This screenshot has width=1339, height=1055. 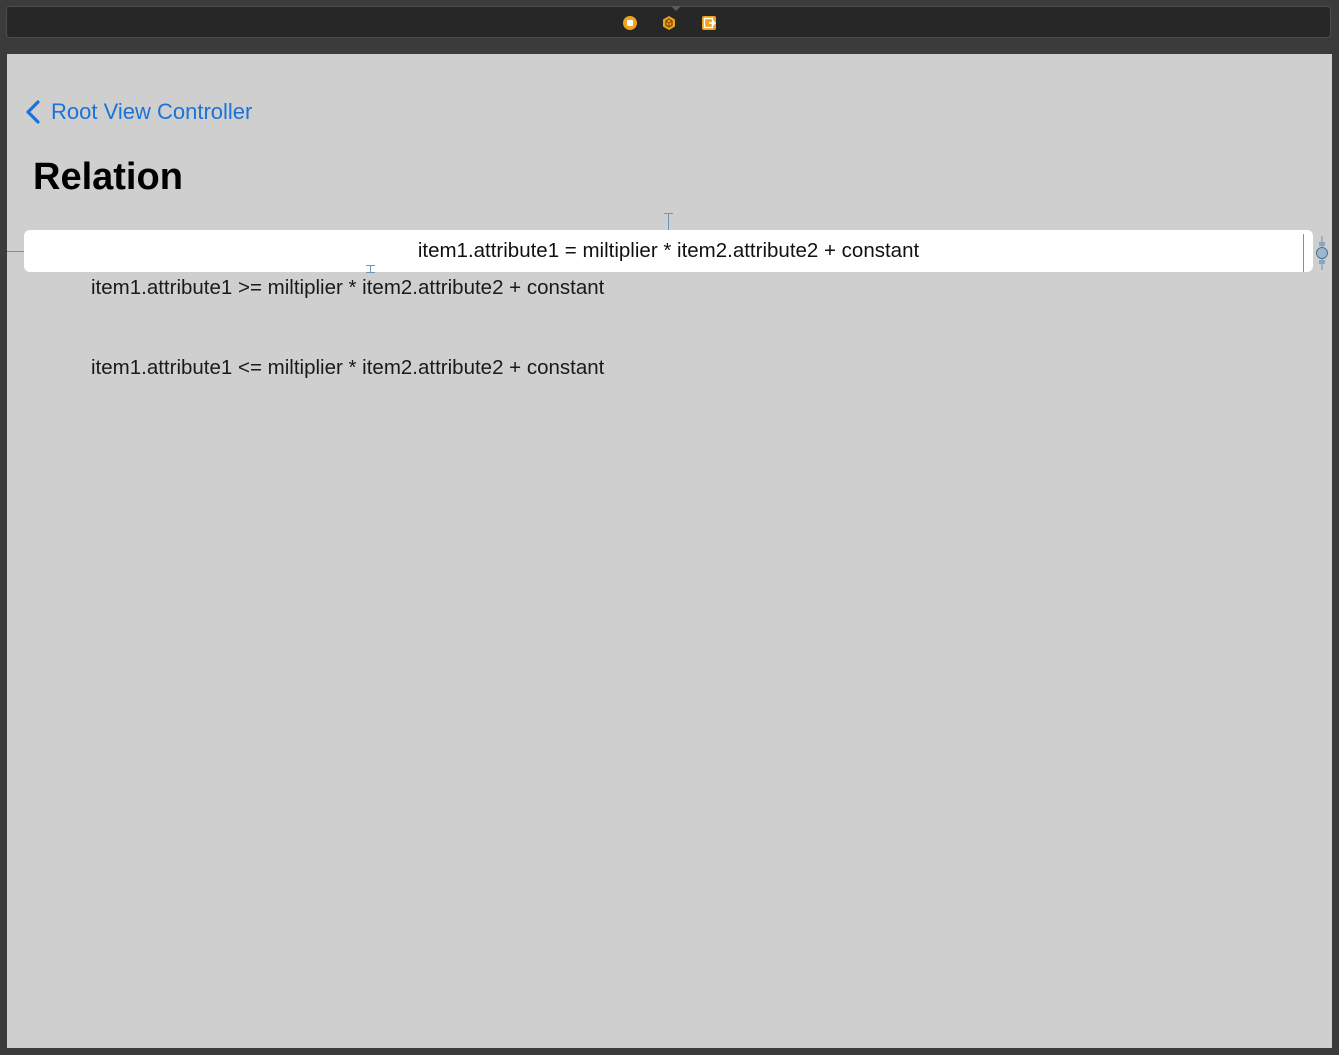 I want to click on first-responder-icon, so click(x=669, y=23).